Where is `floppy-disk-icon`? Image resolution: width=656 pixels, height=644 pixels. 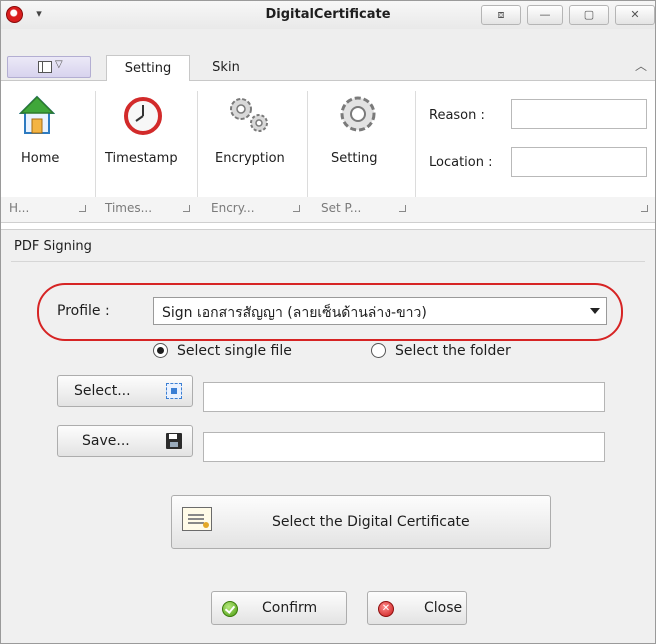
floppy-disk-icon is located at coordinates (174, 441).